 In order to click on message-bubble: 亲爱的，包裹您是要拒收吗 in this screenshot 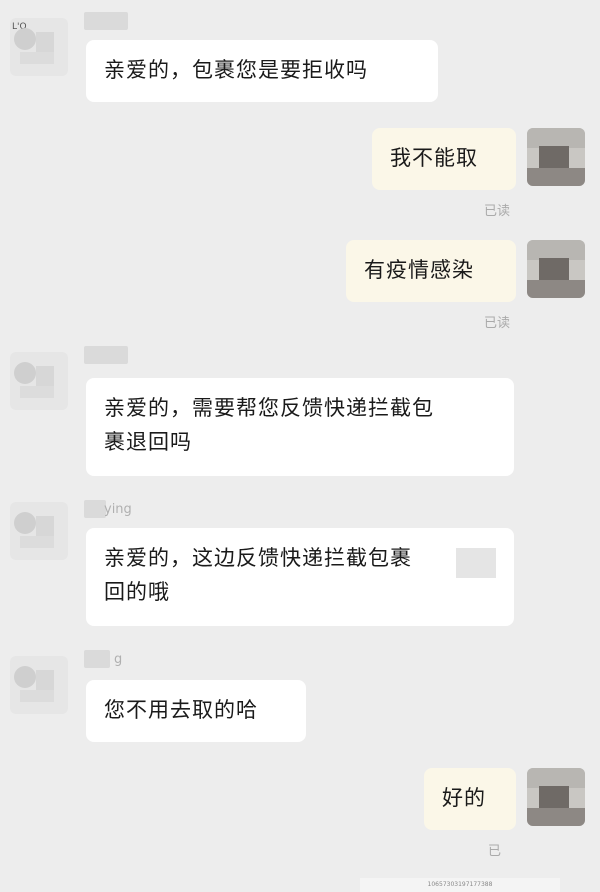, I will do `click(262, 71)`.